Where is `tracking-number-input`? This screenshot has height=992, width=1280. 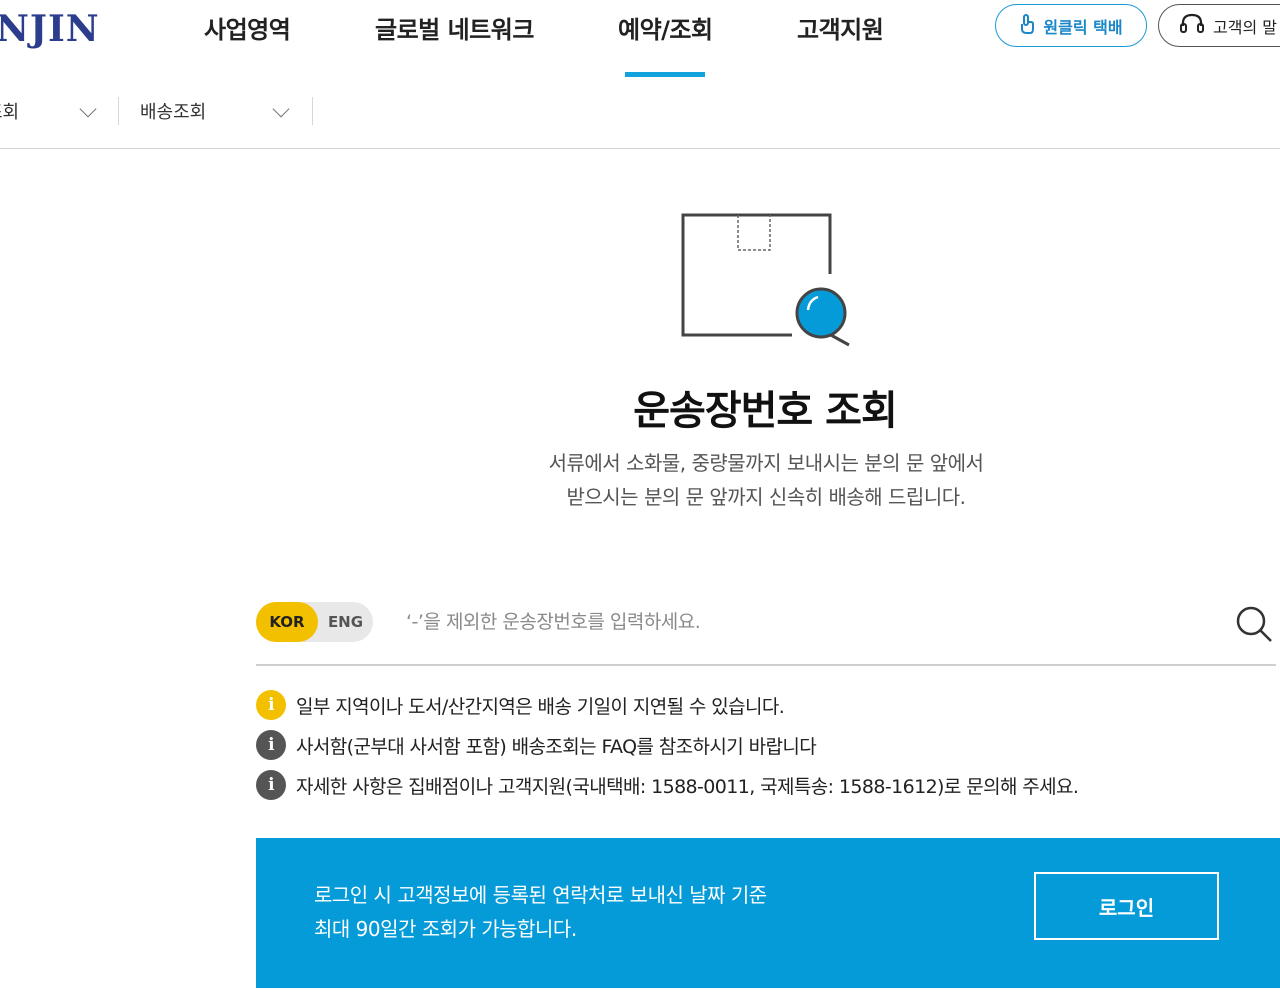
tracking-number-input is located at coordinates (806, 622).